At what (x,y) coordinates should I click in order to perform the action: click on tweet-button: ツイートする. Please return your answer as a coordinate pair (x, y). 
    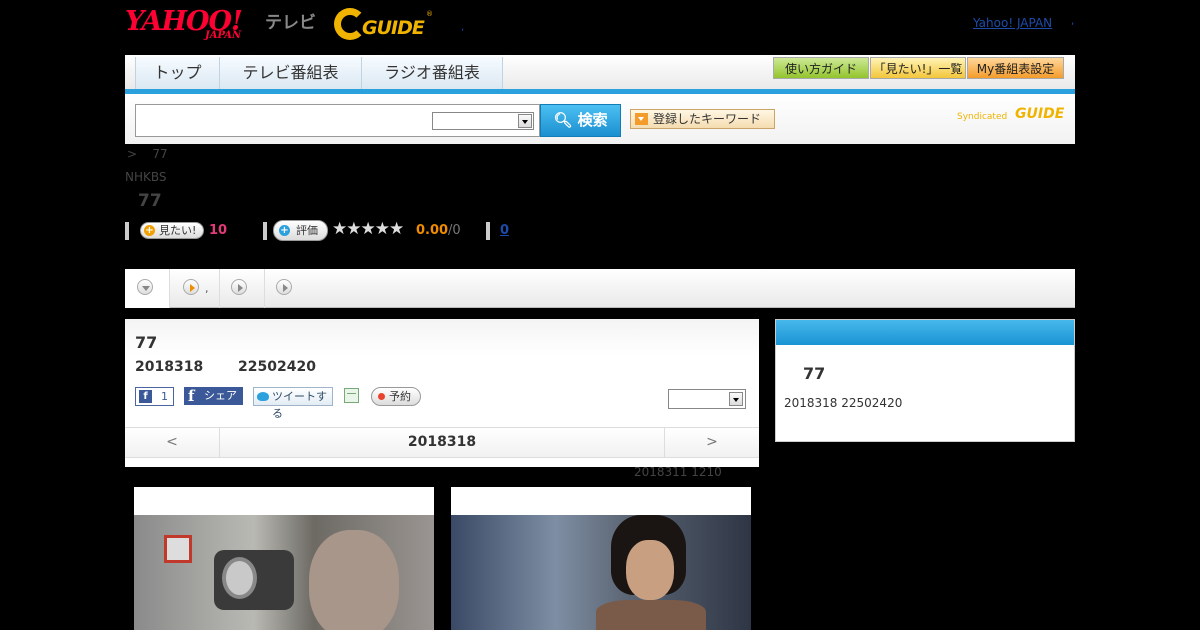
    Looking at the image, I should click on (293, 403).